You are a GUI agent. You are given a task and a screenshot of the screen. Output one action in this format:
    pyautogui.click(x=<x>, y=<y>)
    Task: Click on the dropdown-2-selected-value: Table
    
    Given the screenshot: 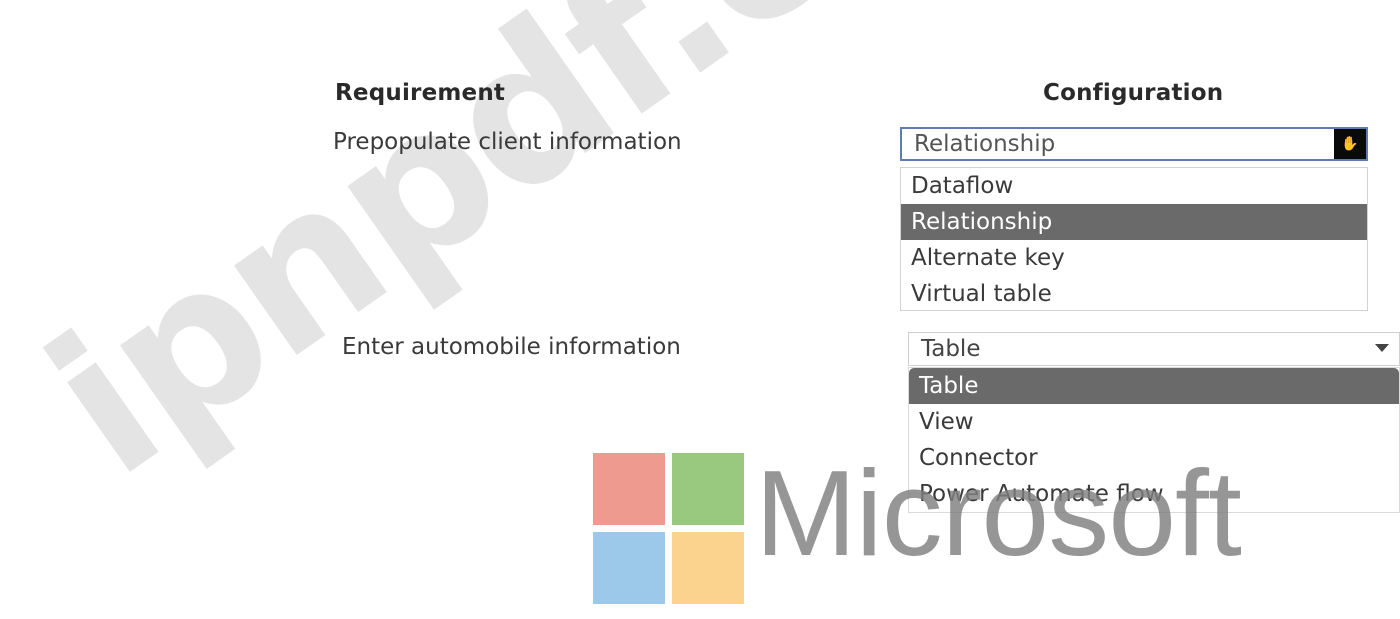 What is the action you would take?
    pyautogui.click(x=951, y=349)
    